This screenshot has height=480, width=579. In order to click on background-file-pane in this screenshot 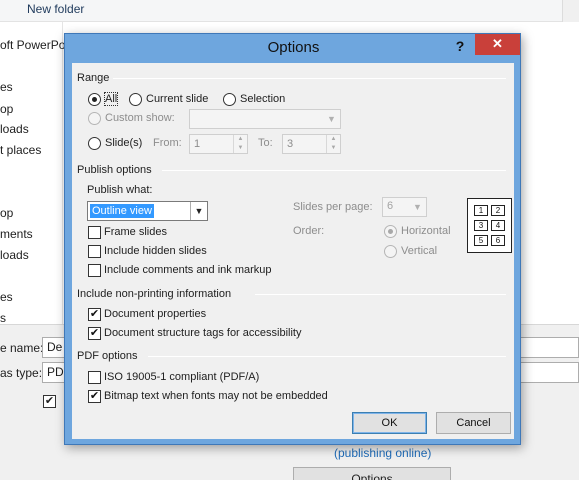, I will do `click(548, 173)`.